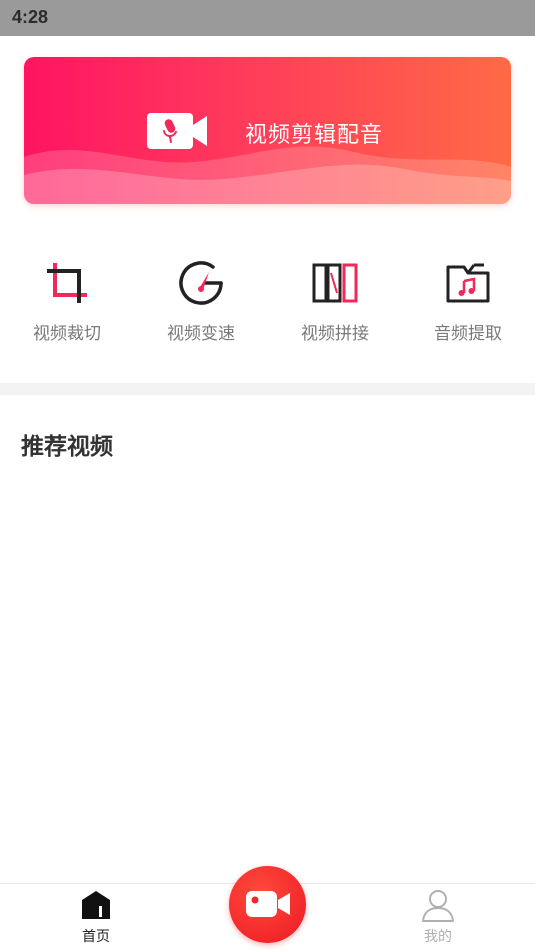 The image size is (535, 951). What do you see at coordinates (67, 283) in the screenshot?
I see `crop-icon` at bounding box center [67, 283].